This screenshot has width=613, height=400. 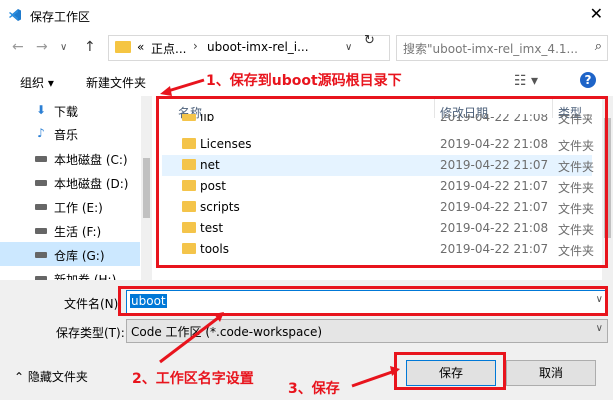 What do you see at coordinates (596, 13) in the screenshot?
I see `close-icon: ✕` at bounding box center [596, 13].